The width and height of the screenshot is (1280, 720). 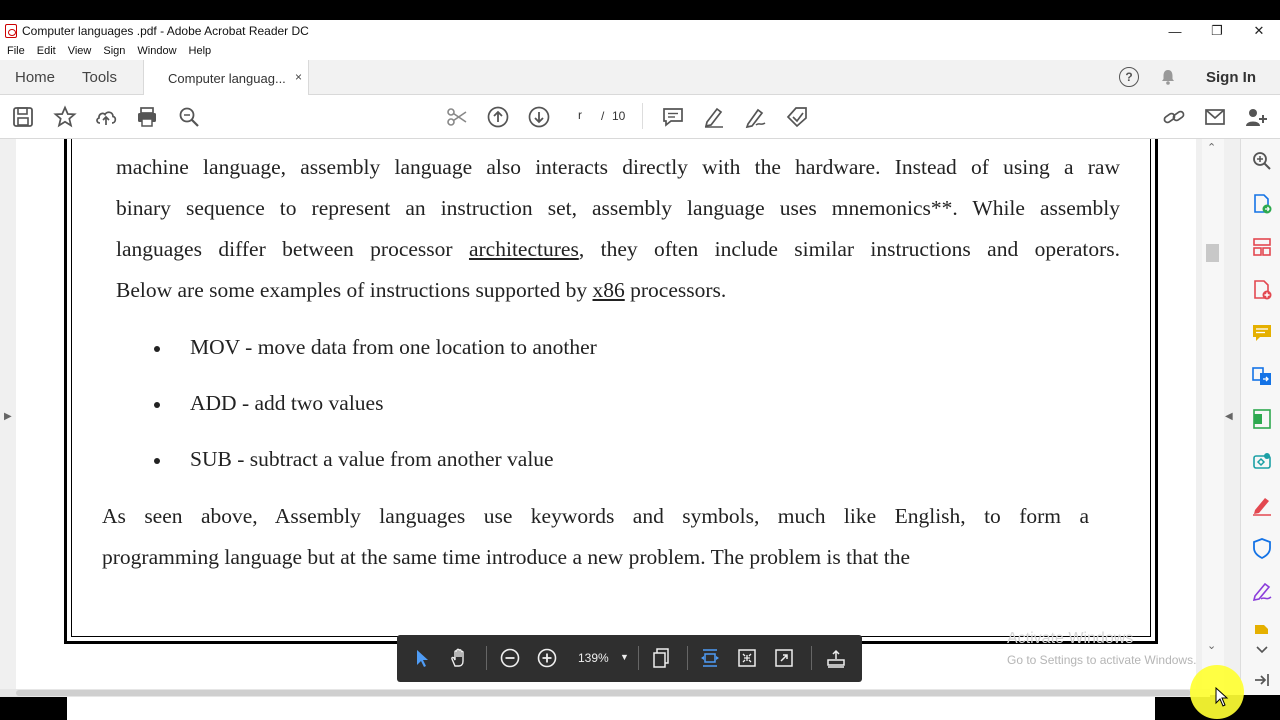 What do you see at coordinates (1262, 591) in the screenshot?
I see `request-signature-icon` at bounding box center [1262, 591].